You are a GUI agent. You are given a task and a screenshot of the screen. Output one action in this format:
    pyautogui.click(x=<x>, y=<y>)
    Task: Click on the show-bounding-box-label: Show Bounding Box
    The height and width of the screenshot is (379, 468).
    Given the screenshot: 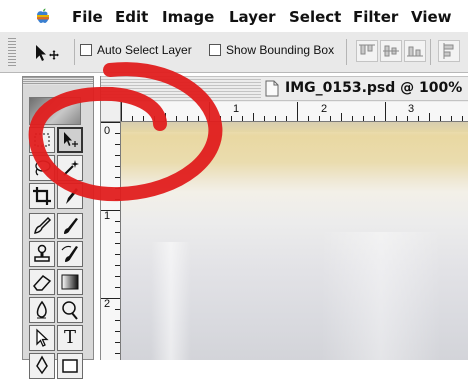 What is the action you would take?
    pyautogui.click(x=280, y=50)
    